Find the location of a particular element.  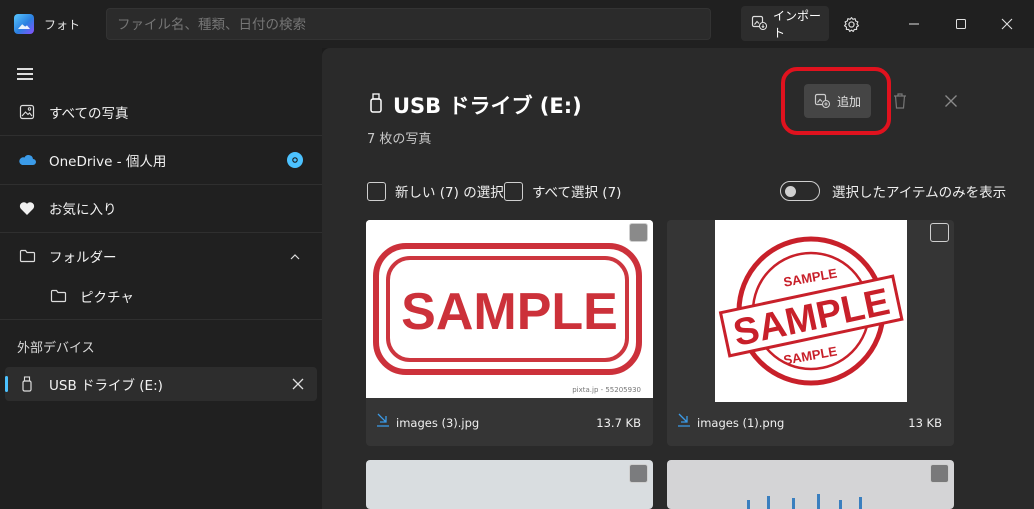

delete-trash-icon is located at coordinates (900, 101).